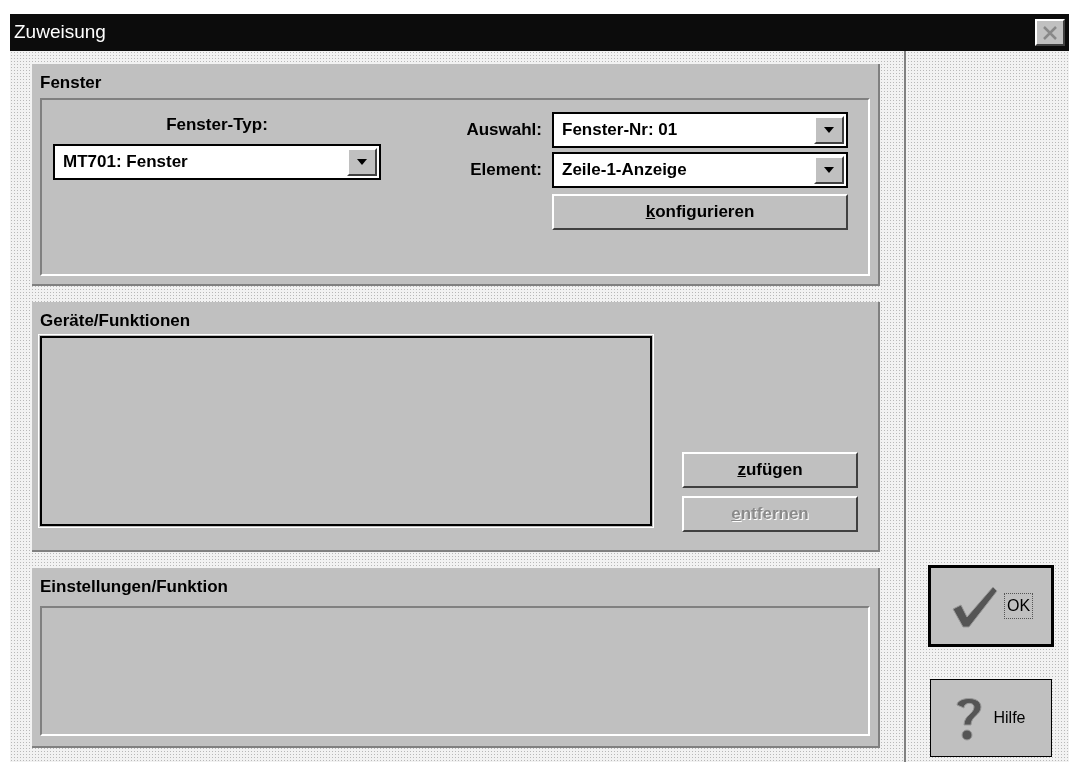 This screenshot has width=1069, height=762. I want to click on dropdown-field: Zeile-1-Anzeige, so click(700, 170).